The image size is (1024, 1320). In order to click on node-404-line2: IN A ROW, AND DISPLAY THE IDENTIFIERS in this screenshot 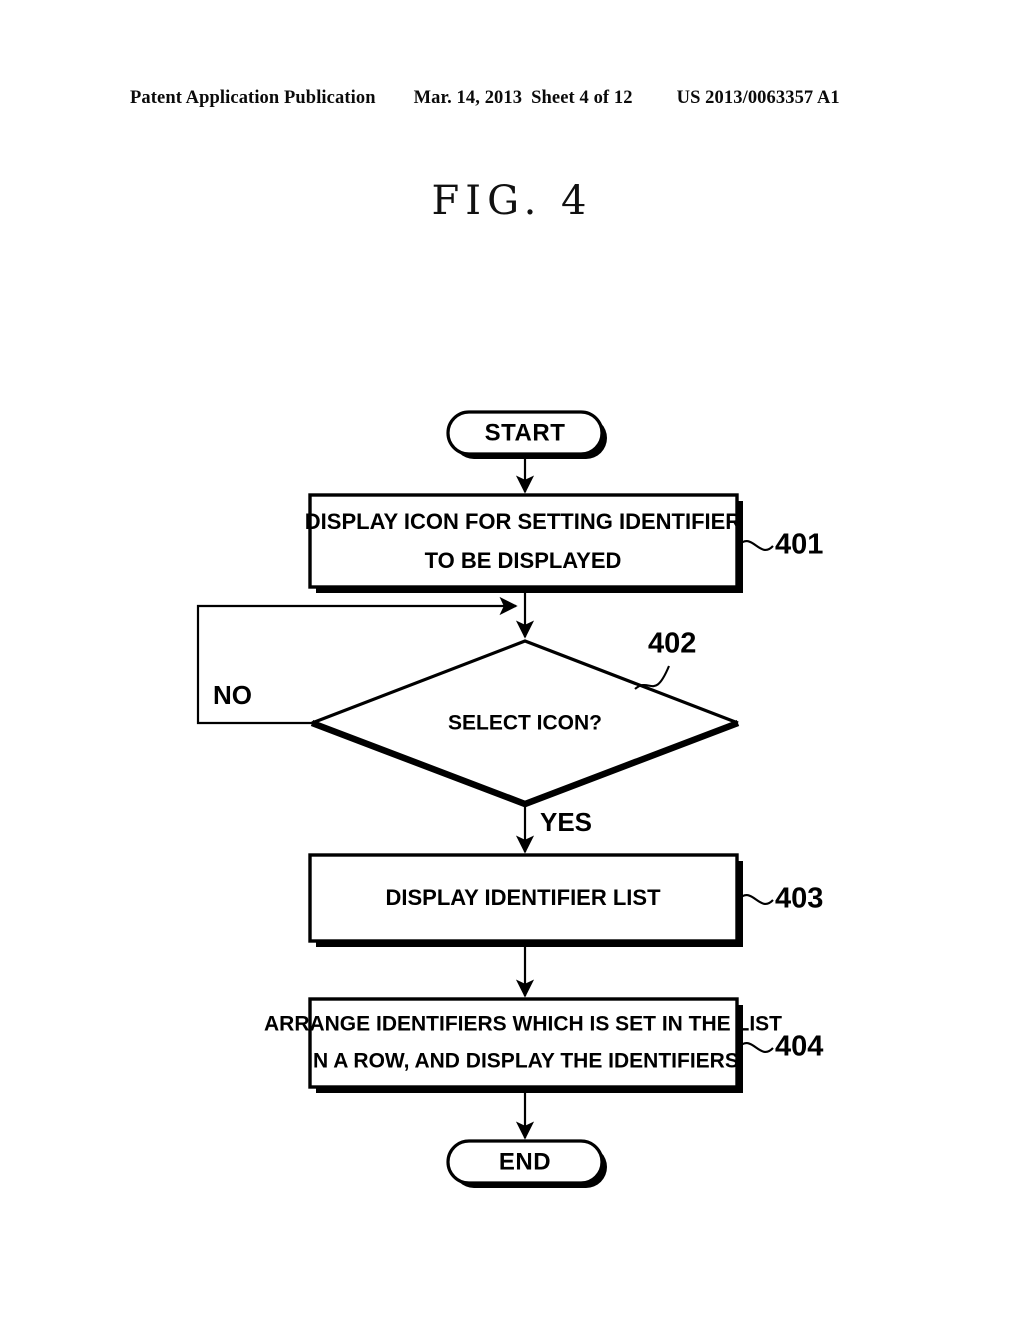, I will do `click(523, 1061)`.